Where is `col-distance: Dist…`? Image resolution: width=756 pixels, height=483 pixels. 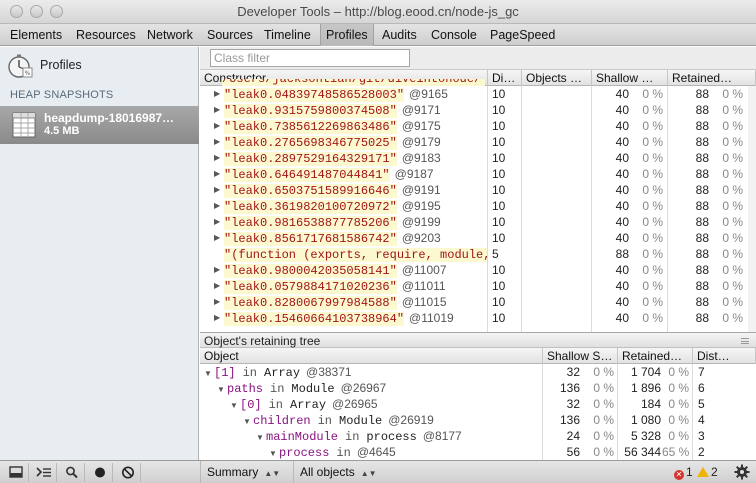 col-distance: Dist… is located at coordinates (724, 356).